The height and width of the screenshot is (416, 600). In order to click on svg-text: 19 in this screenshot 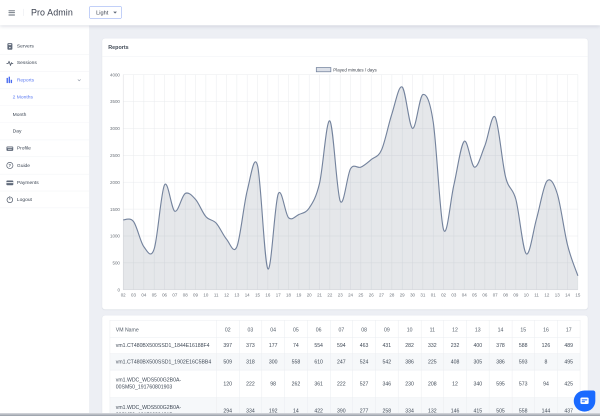, I will do `click(298, 294)`.